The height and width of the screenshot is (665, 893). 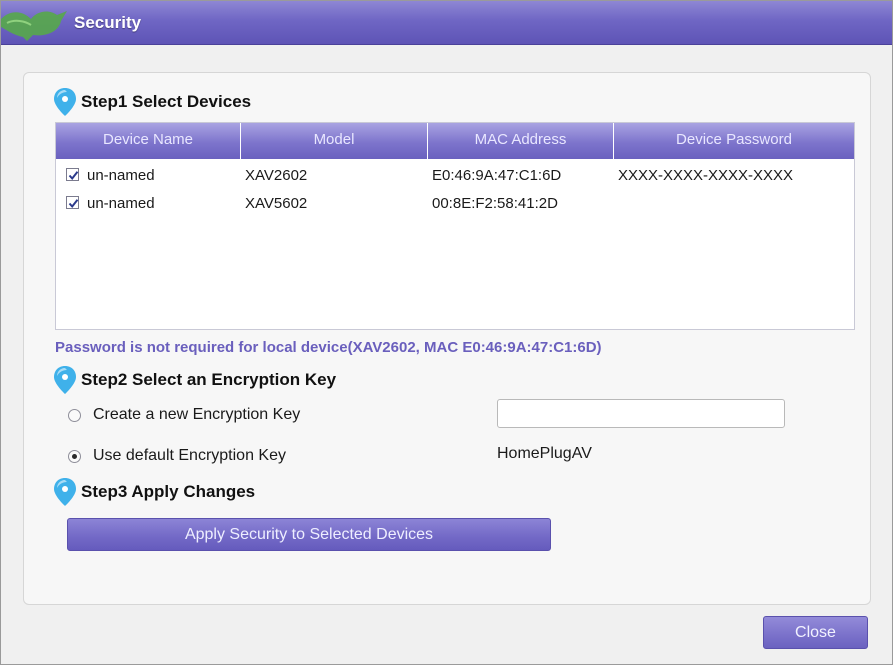 I want to click on radio-label: Create a new Encryption Key, so click(x=197, y=414).